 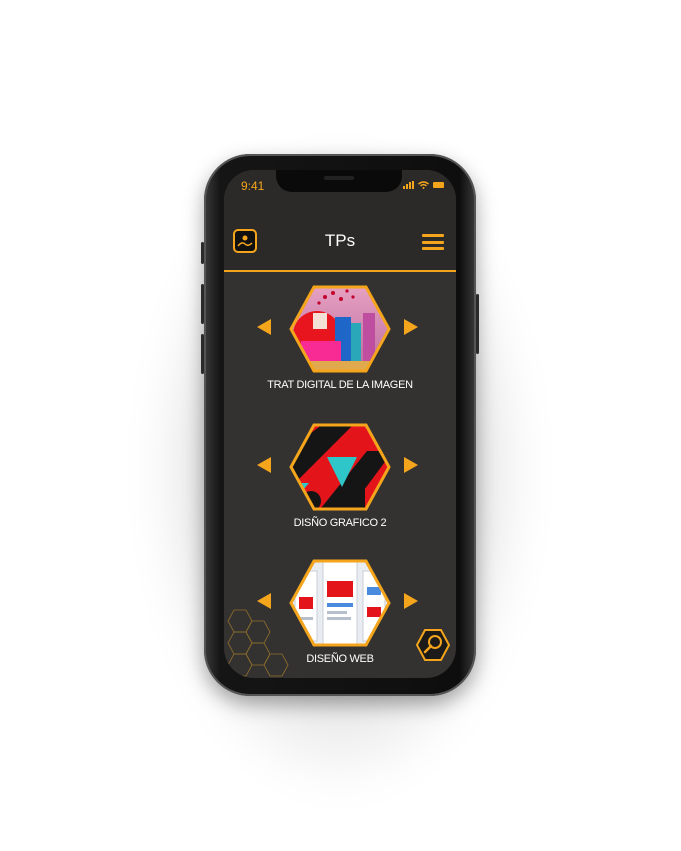 What do you see at coordinates (258, 643) in the screenshot?
I see `honeycomb-decoration` at bounding box center [258, 643].